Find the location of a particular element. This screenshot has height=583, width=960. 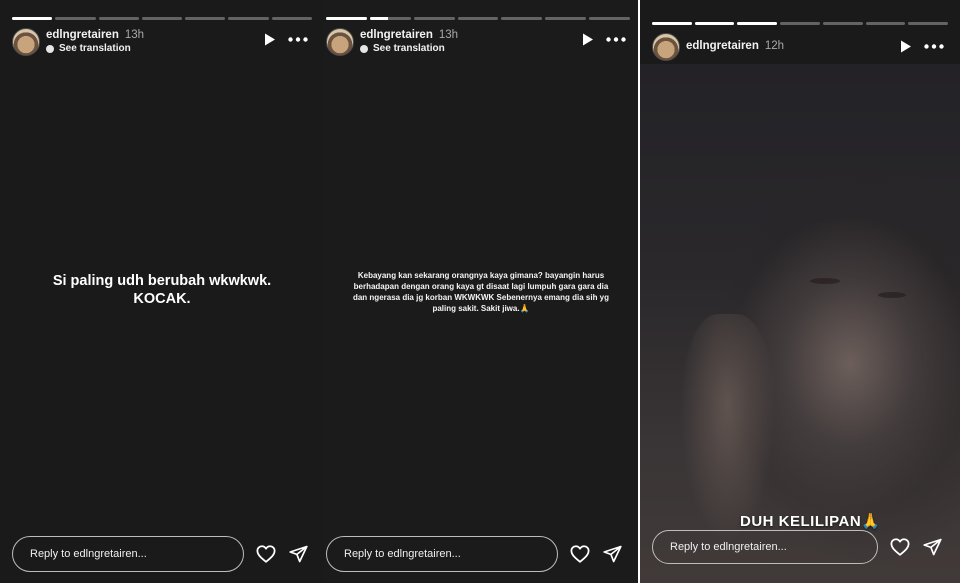

story-text: Si paling udh berubah wkwkwk. KOCAK. is located at coordinates (162, 290).